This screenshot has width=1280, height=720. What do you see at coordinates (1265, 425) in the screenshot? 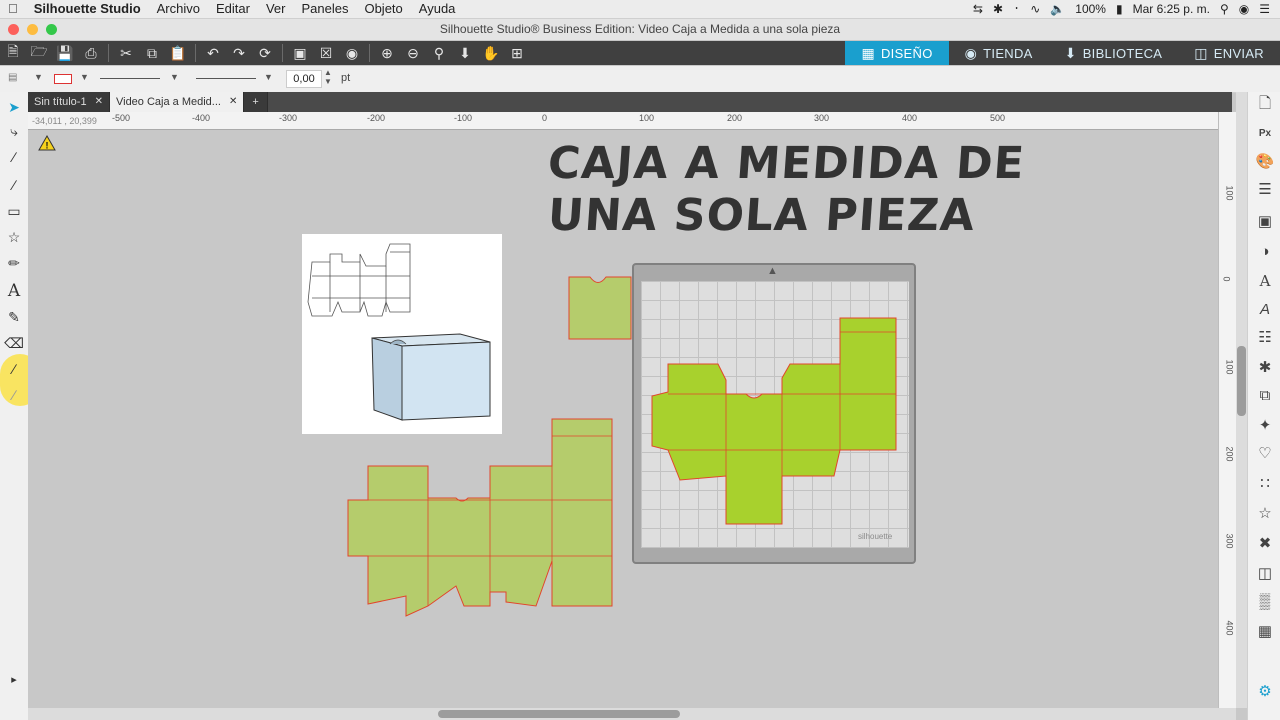
I see `modify-icon: ✦` at bounding box center [1265, 425].